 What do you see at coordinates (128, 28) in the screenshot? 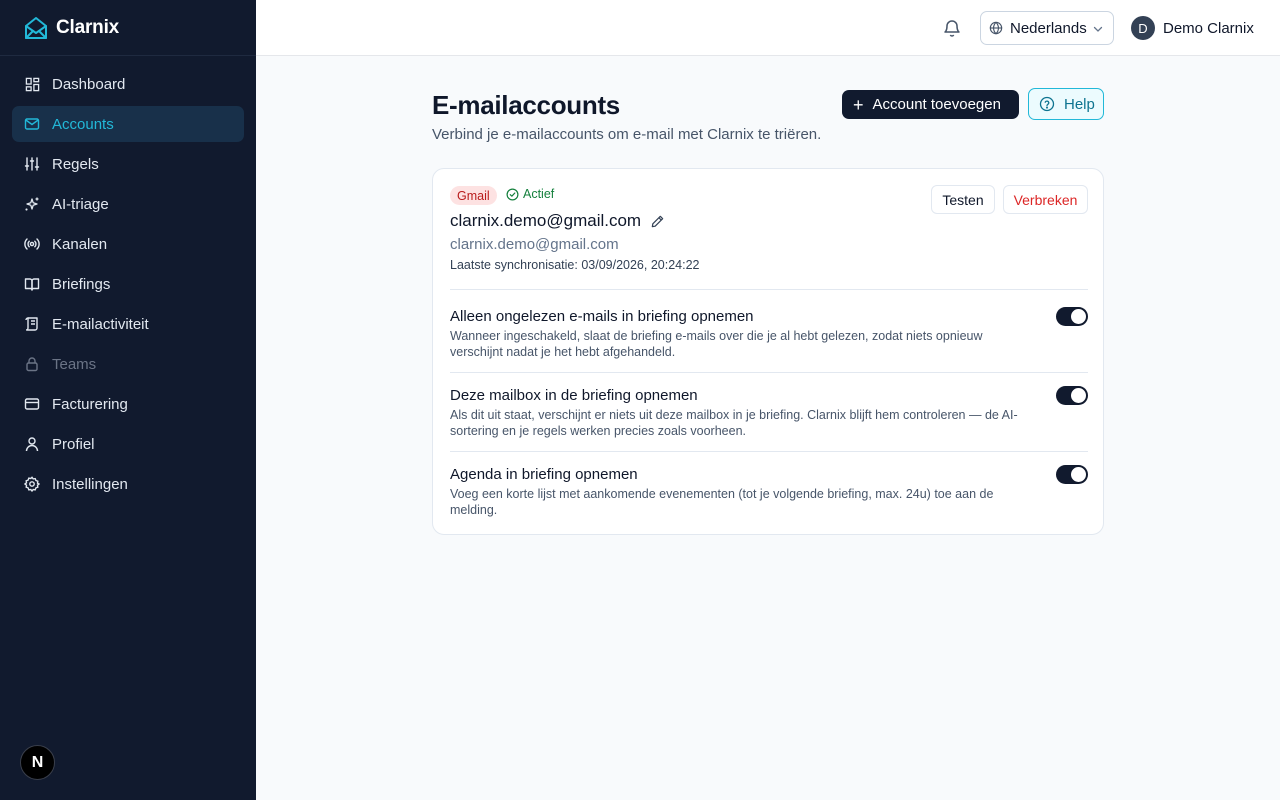
I see `brand: Clarnix` at bounding box center [128, 28].